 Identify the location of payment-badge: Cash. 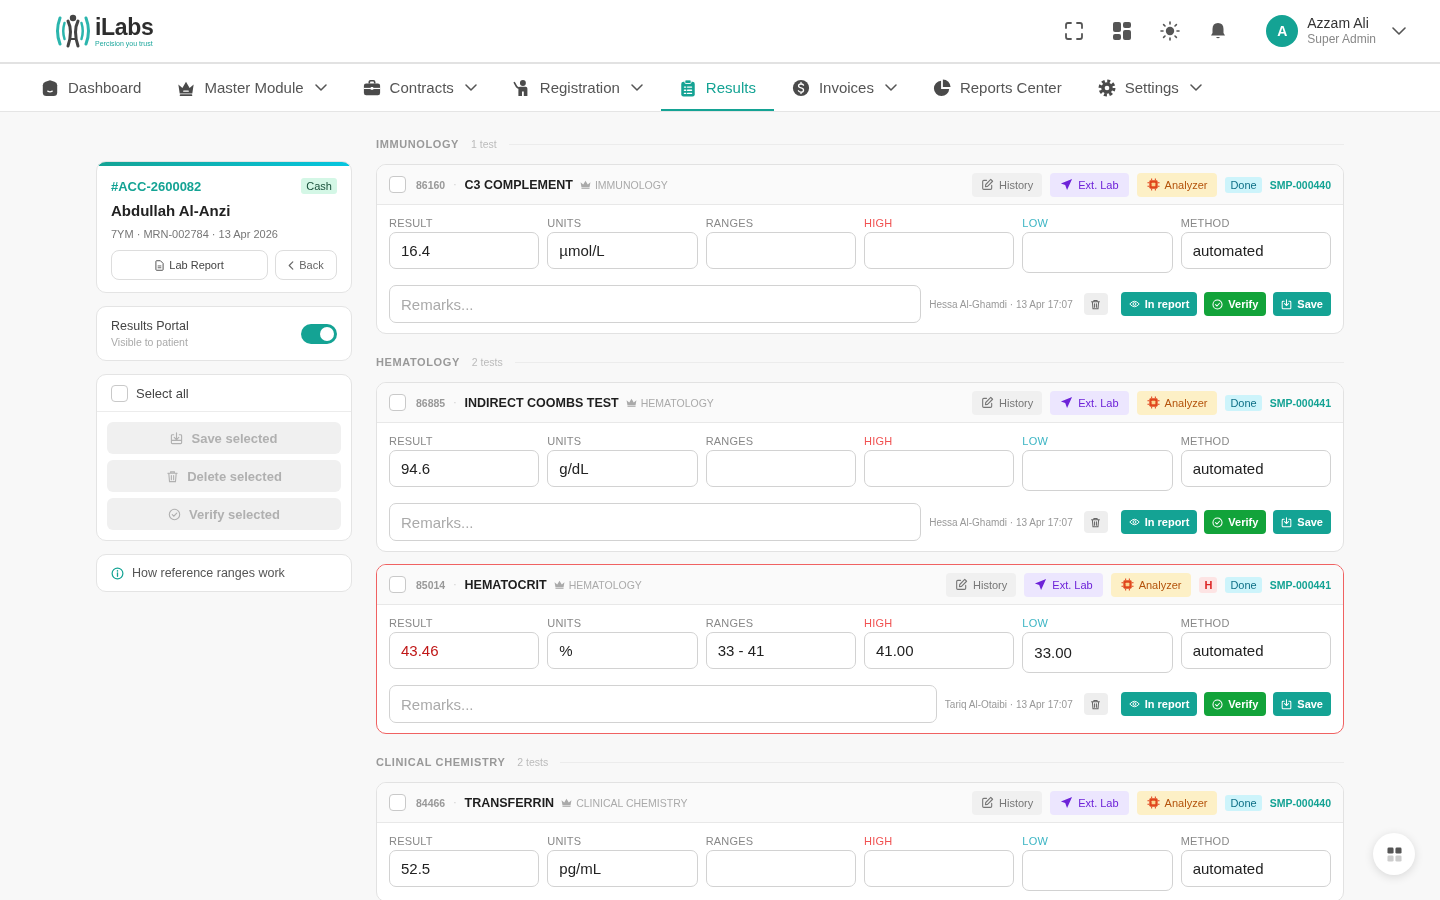
(319, 186).